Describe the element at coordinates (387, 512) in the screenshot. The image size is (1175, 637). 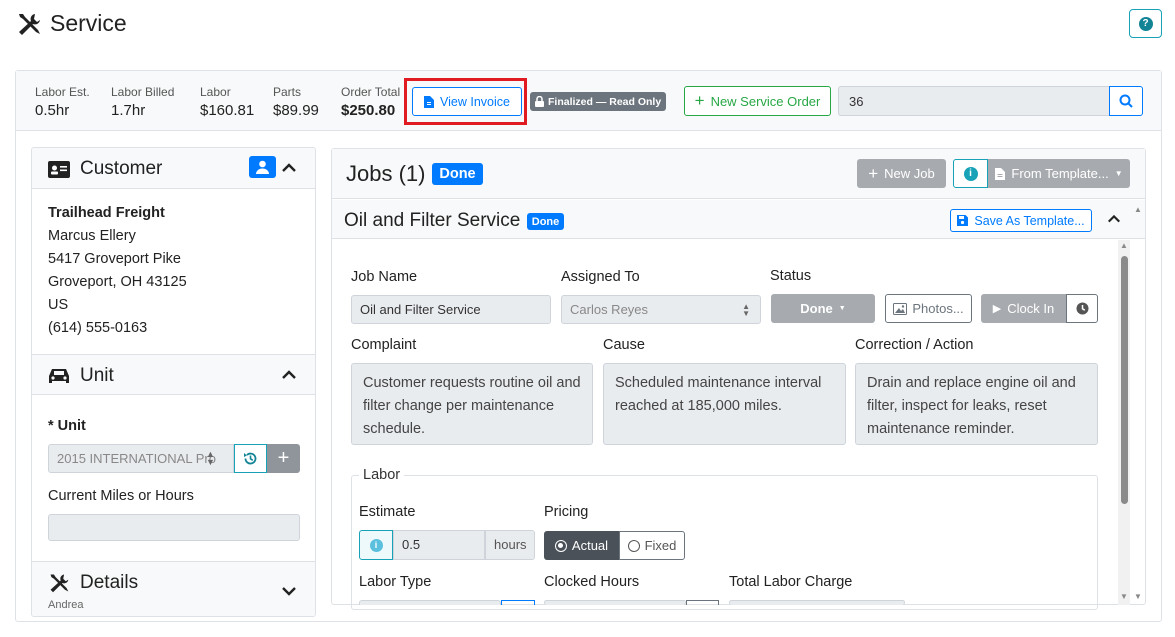
I see `estimate-label: Estimate` at that location.